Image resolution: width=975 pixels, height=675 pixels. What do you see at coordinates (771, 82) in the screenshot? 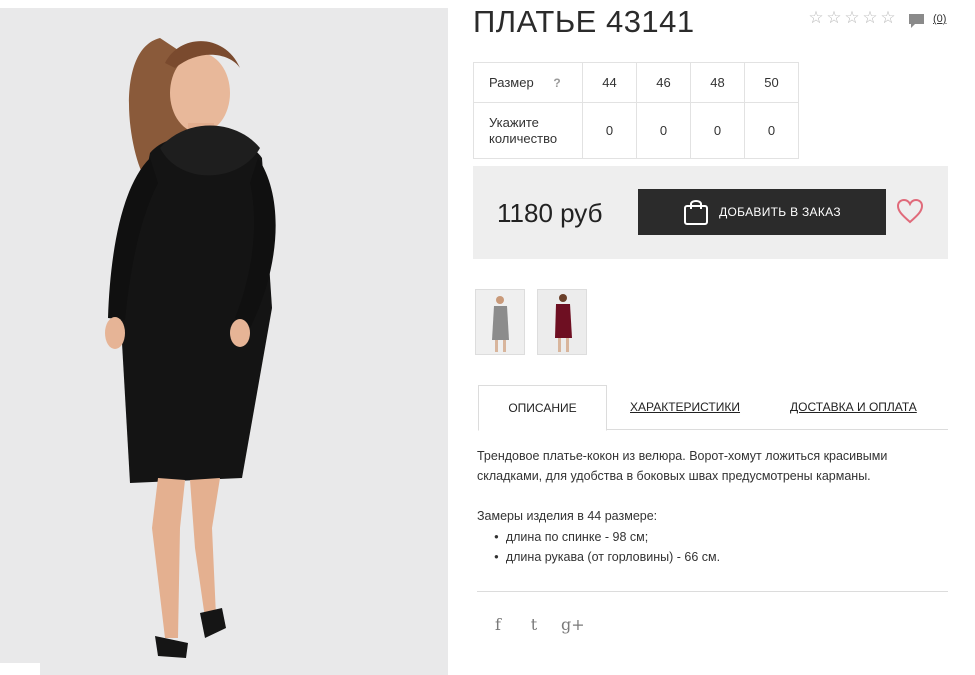
I see `size-column: 50` at bounding box center [771, 82].